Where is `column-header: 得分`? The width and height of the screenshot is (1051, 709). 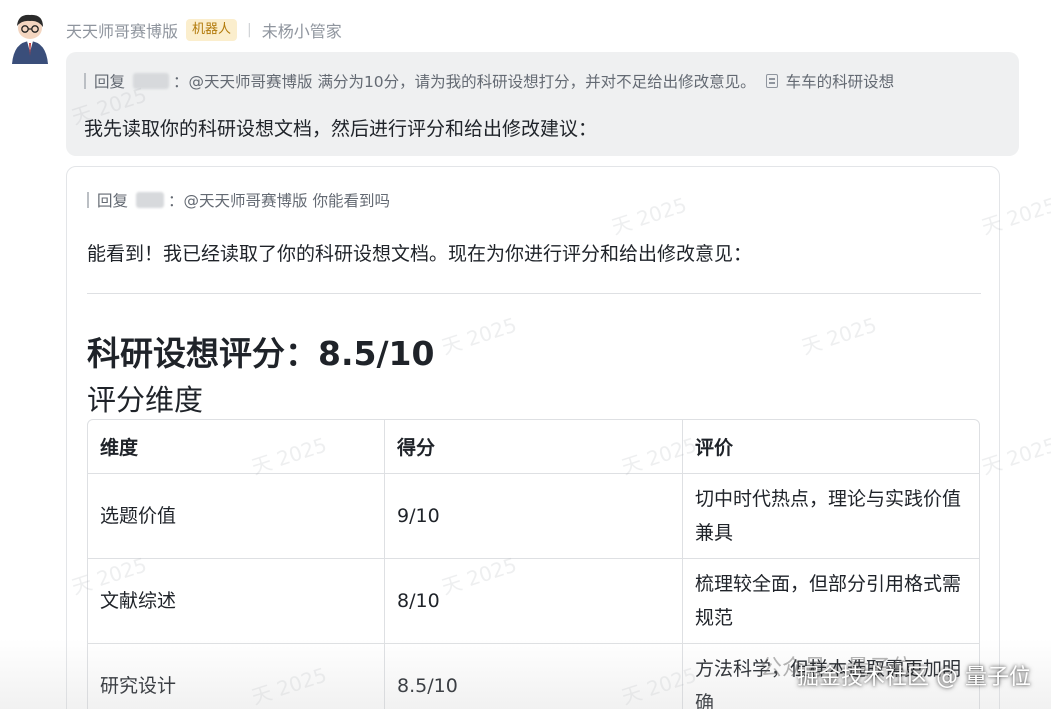 column-header: 得分 is located at coordinates (534, 447).